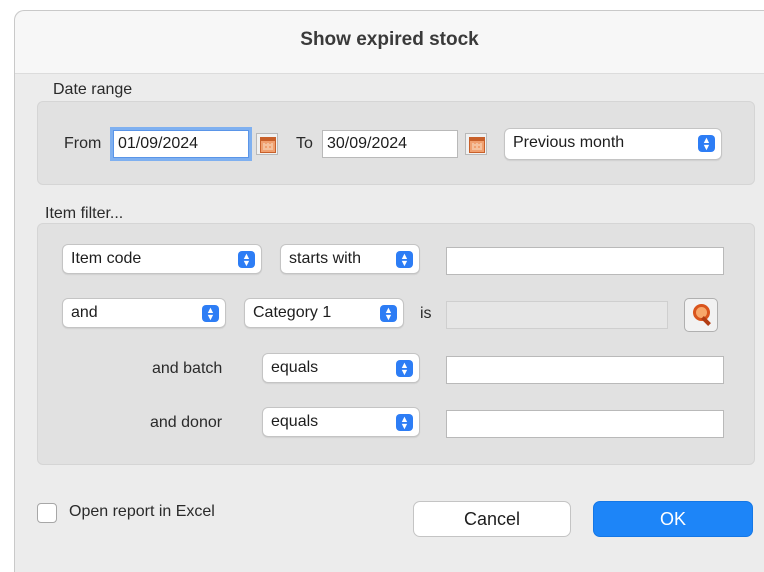 Image resolution: width=764 pixels, height=572 pixels. Describe the element at coordinates (83, 143) in the screenshot. I see `from-label: From` at that location.